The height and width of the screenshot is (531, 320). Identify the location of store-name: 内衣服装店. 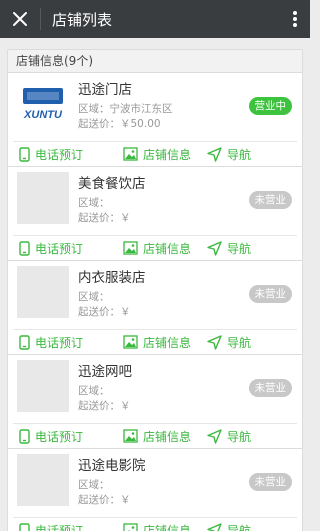
(112, 278).